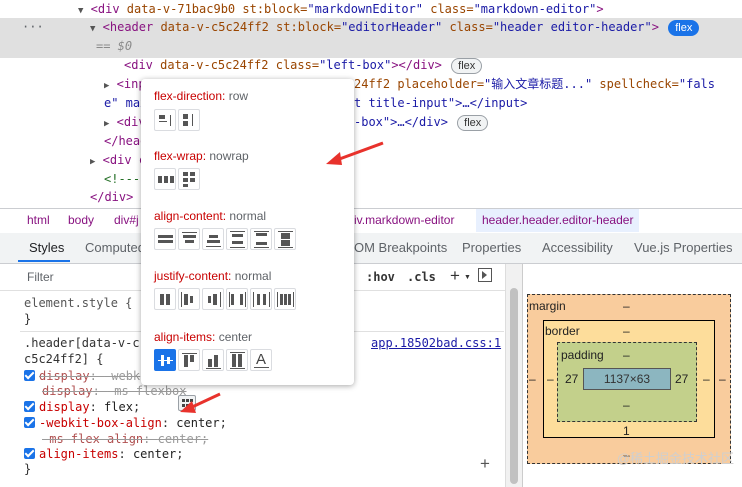  What do you see at coordinates (627, 379) in the screenshot?
I see `content-box: 1137×63` at bounding box center [627, 379].